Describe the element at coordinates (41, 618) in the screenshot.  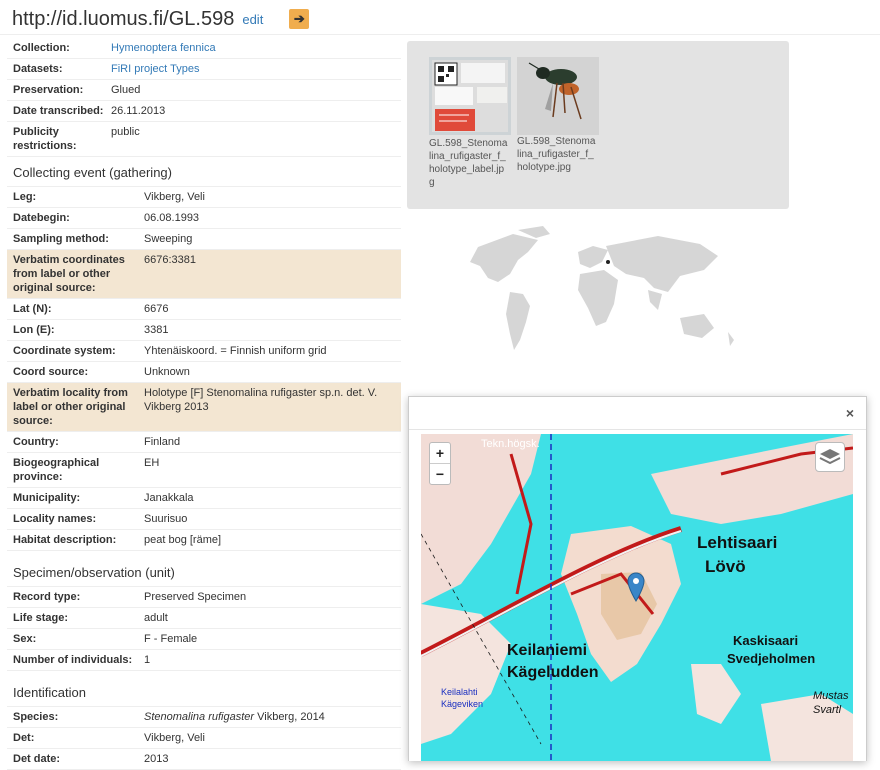
I see `field-label: Life stage:` at that location.